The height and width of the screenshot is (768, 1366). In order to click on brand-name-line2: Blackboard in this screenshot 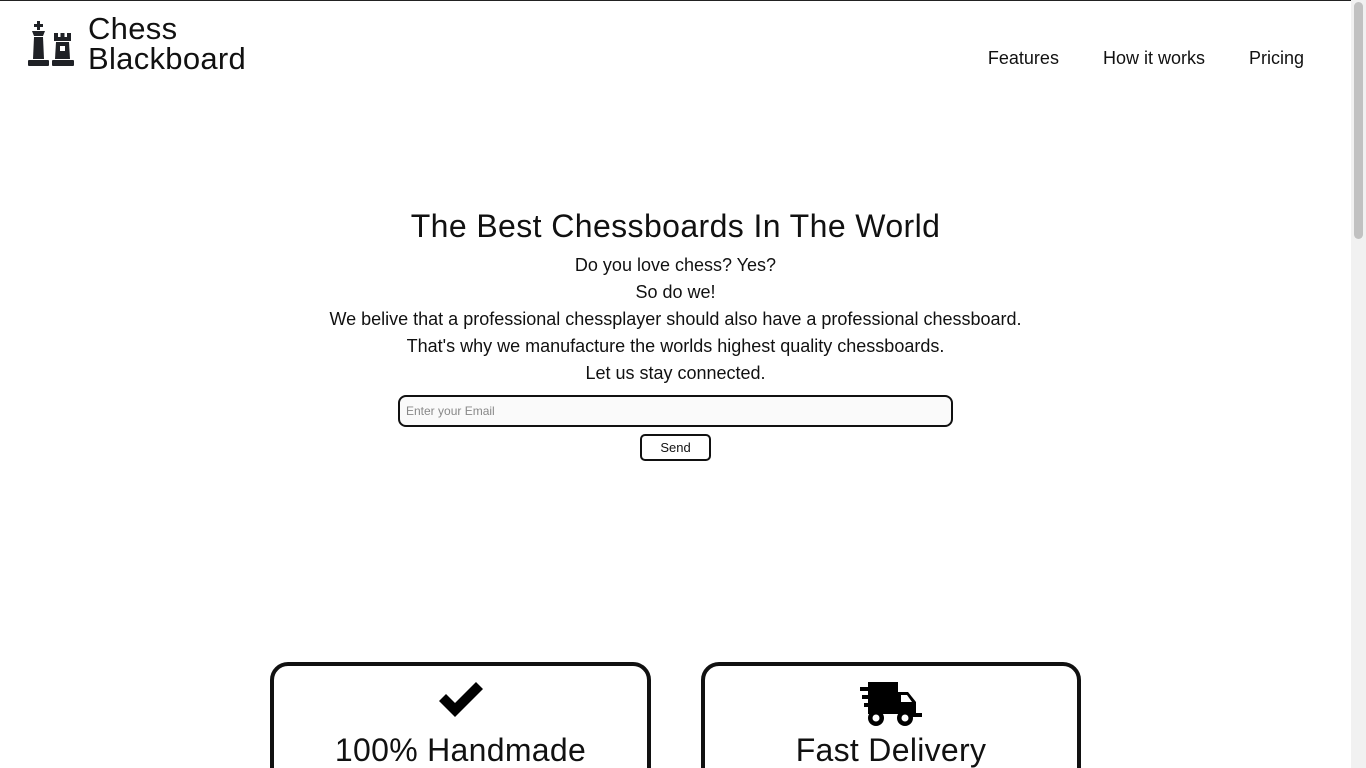, I will do `click(167, 58)`.